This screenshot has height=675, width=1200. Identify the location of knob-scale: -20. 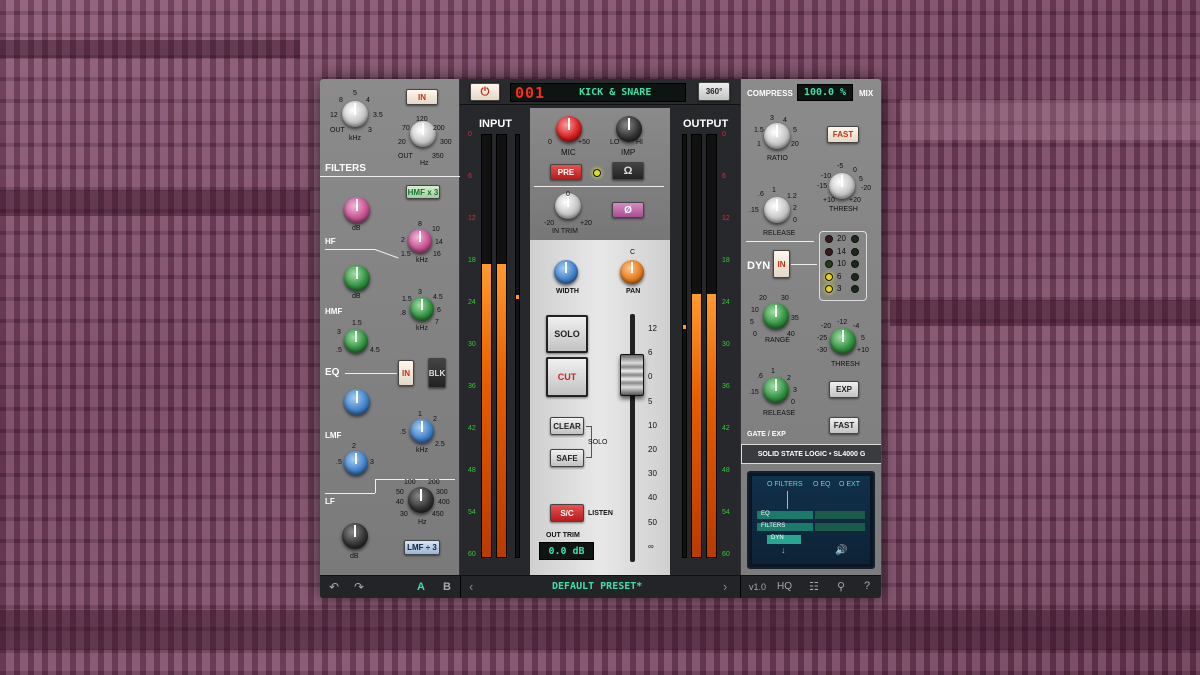
(549, 223).